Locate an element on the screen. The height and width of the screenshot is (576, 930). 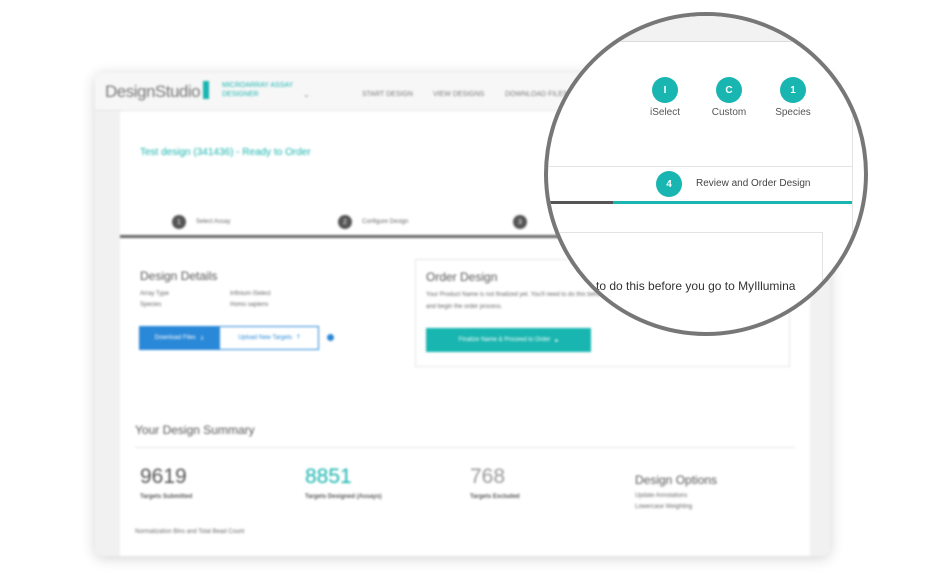
nav-view-designs: VIEW DESIGNS is located at coordinates (458, 94).